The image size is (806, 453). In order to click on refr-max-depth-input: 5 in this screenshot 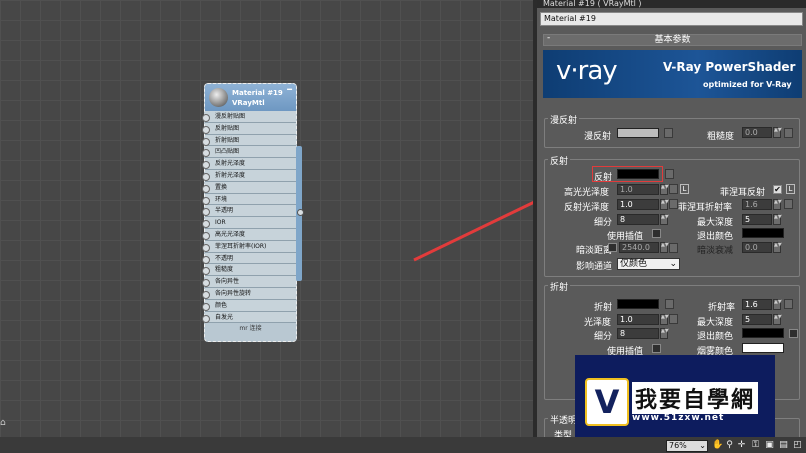, I will do `click(757, 319)`.